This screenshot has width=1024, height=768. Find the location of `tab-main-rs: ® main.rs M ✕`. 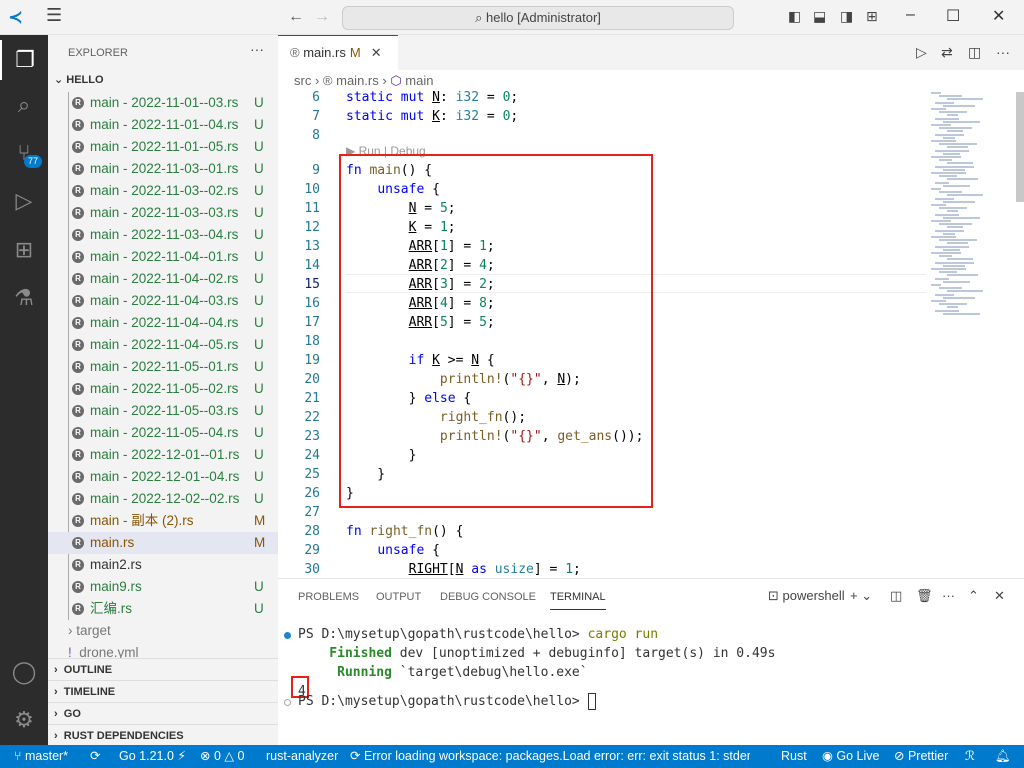

tab-main-rs: ® main.rs M ✕ is located at coordinates (338, 52).